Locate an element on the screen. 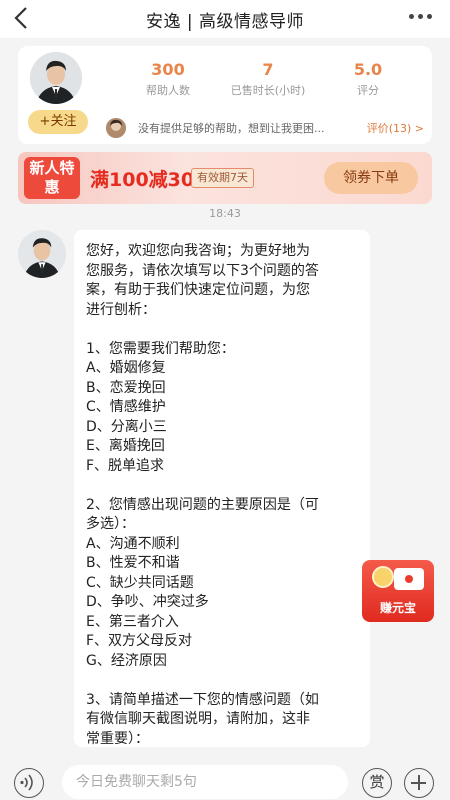 The width and height of the screenshot is (450, 800). stat-label: 已售时长(小时) is located at coordinates (268, 90).